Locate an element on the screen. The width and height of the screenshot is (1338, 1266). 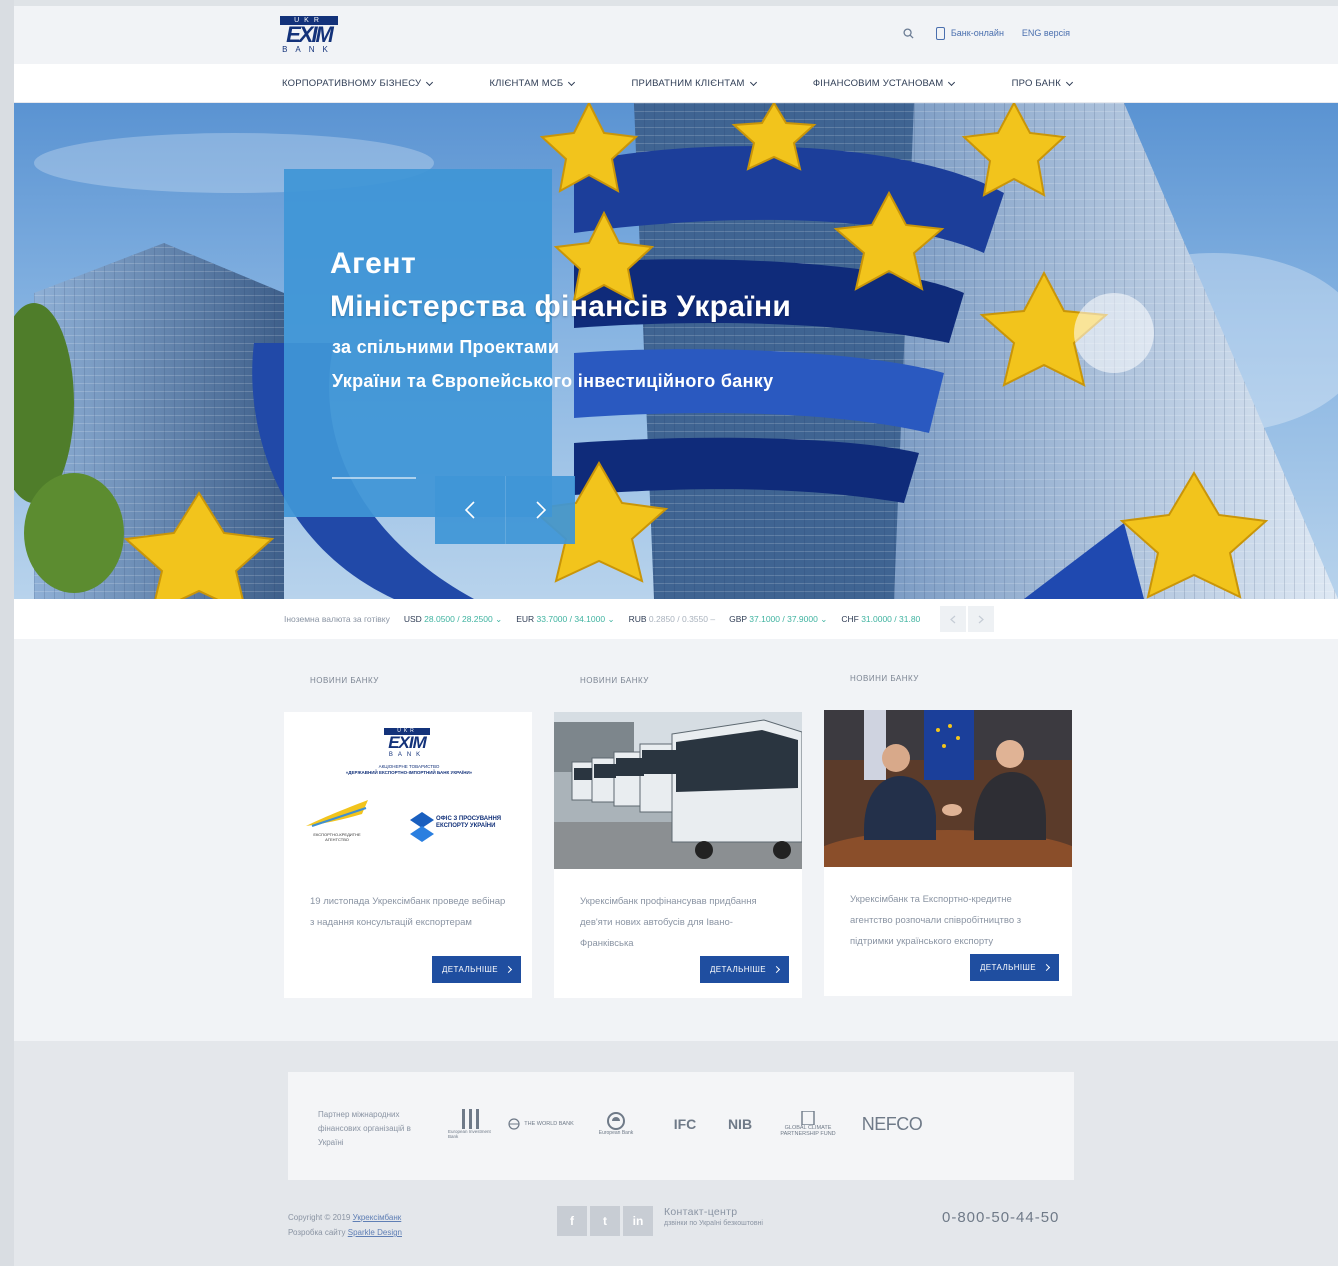
rate-gbp: GBP 37.1000 / 37.9000 ⌄ is located at coordinates (778, 618).